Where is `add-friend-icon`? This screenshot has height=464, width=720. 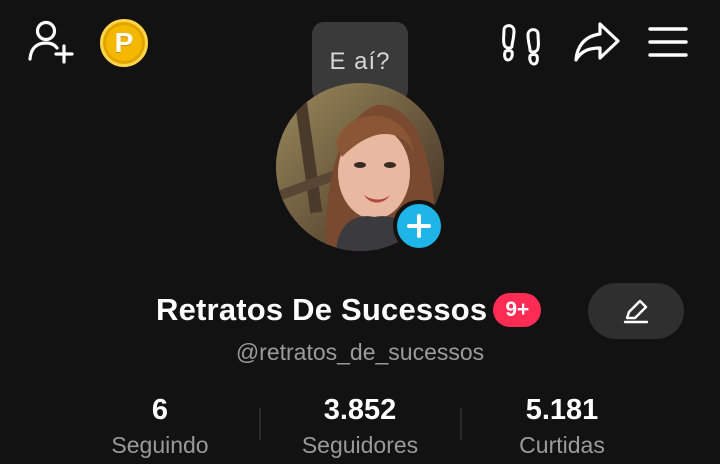
add-friend-icon is located at coordinates (51, 42).